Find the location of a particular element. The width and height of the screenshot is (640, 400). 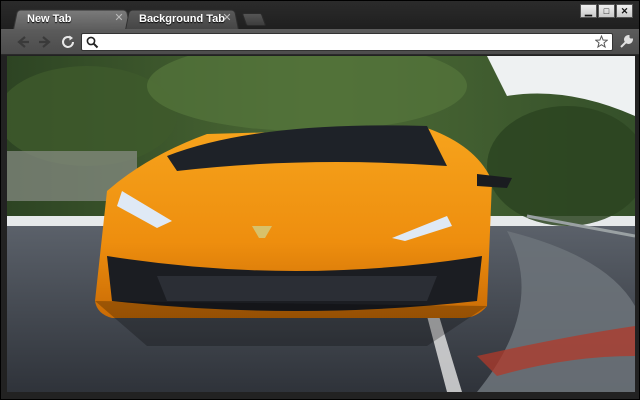

tab-label: New Tab is located at coordinates (49, 19).